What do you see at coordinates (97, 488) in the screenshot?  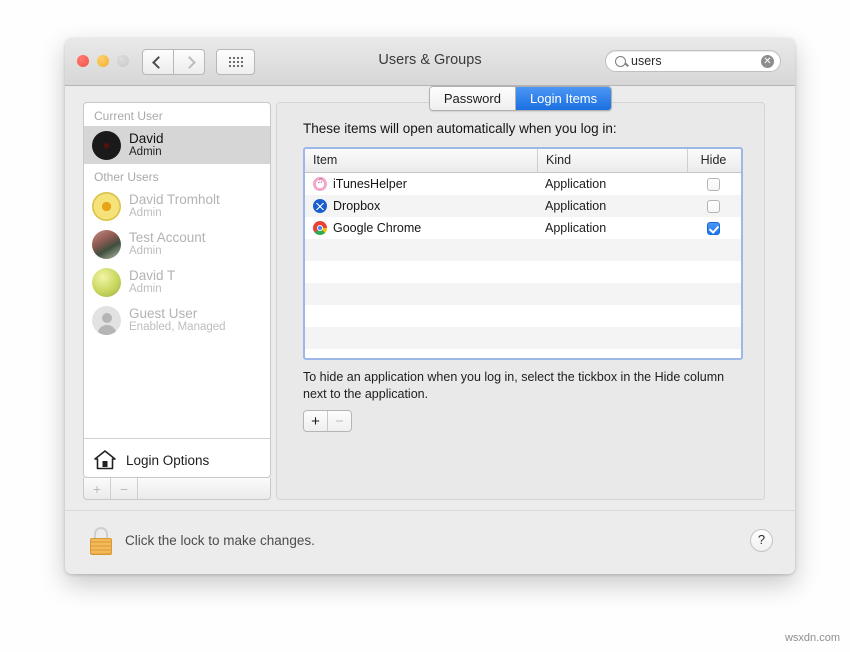 I see `add-user-button: +` at bounding box center [97, 488].